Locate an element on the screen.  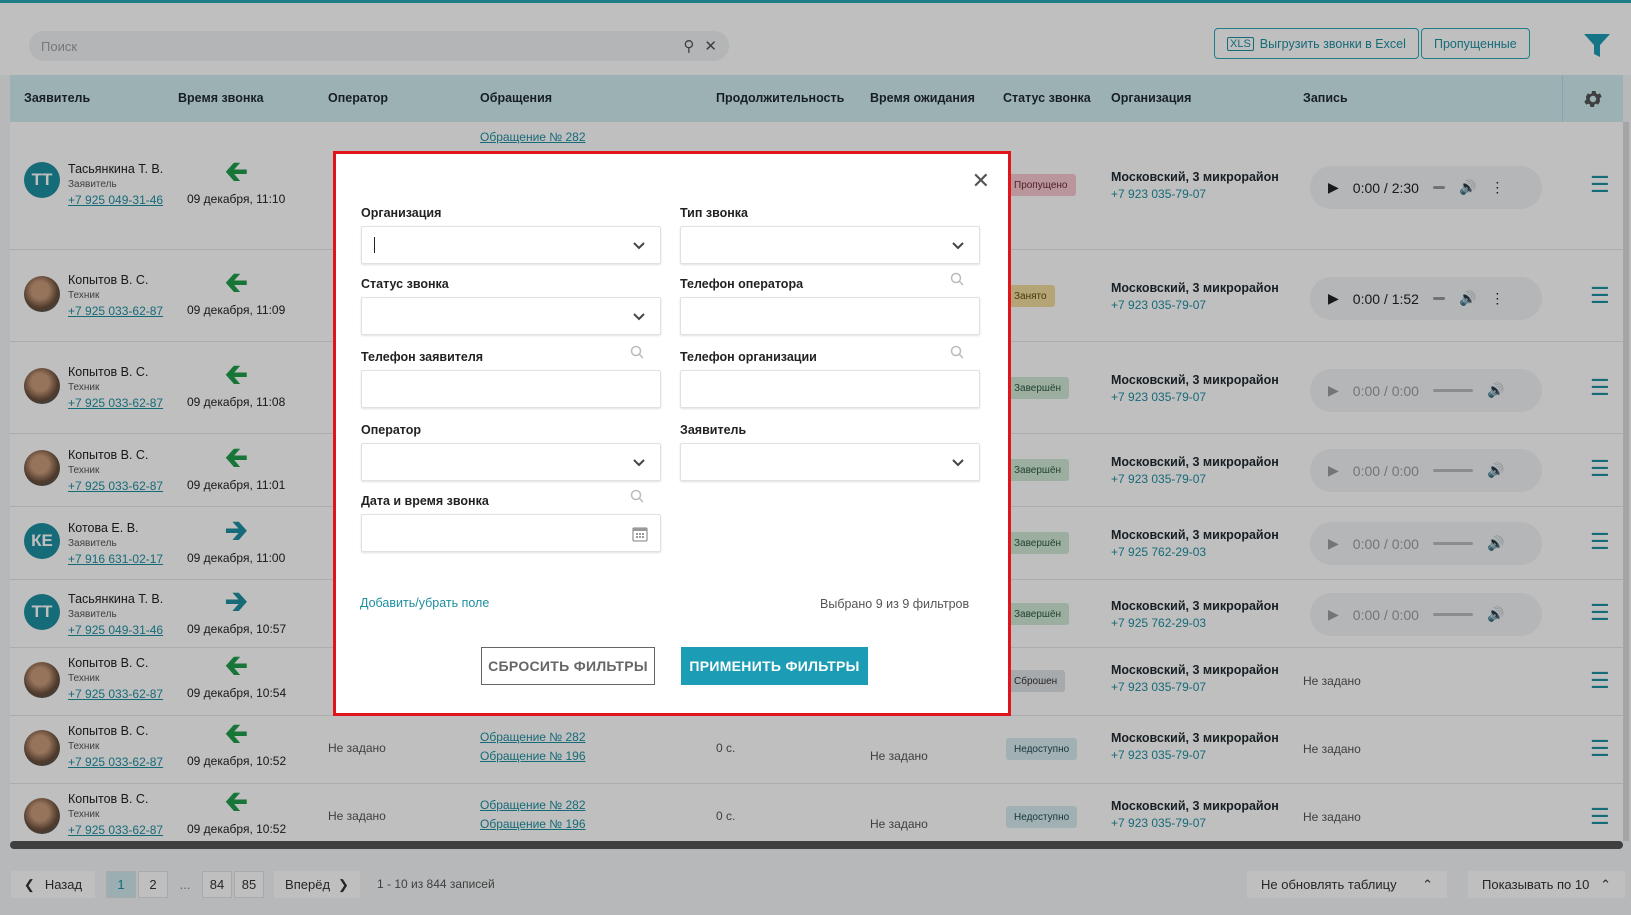
applicant-label: Заявитель is located at coordinates (713, 430).